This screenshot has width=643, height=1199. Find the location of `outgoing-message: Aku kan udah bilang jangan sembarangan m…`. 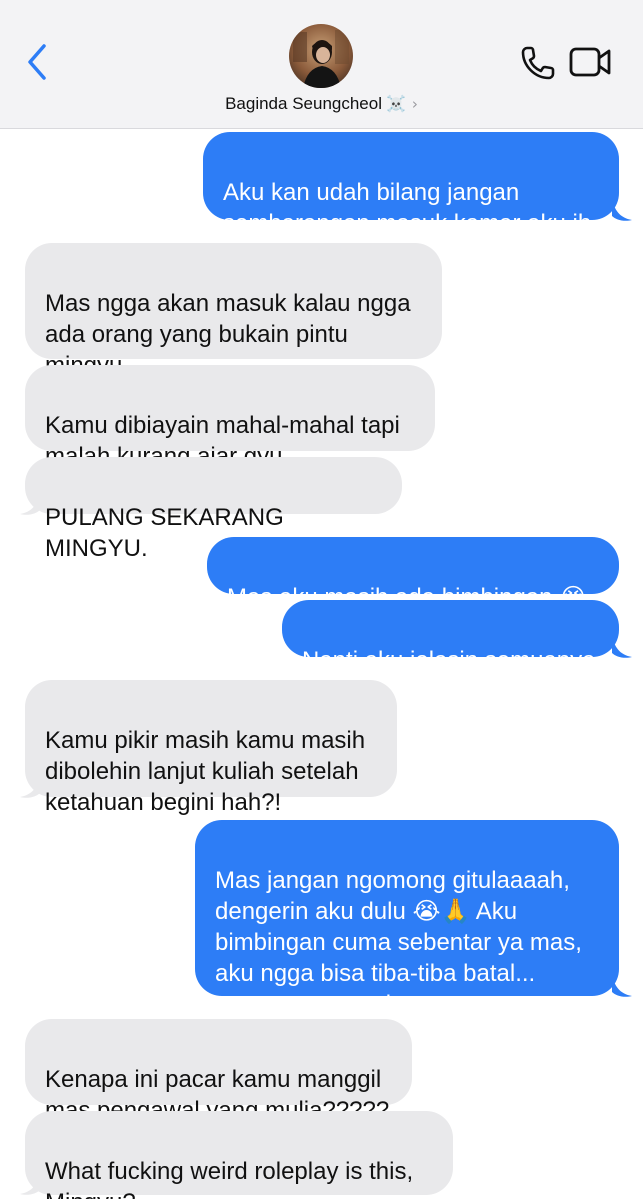

outgoing-message: Aku kan udah bilang jangan sembarangan m… is located at coordinates (411, 184).